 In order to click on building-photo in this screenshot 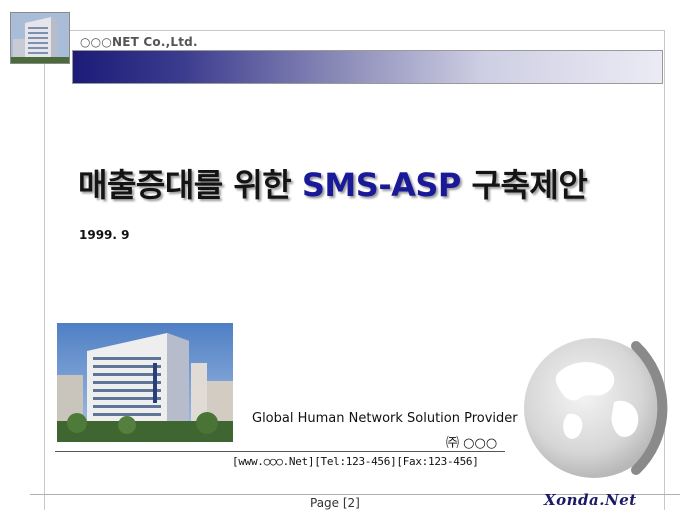, I will do `click(145, 382)`.